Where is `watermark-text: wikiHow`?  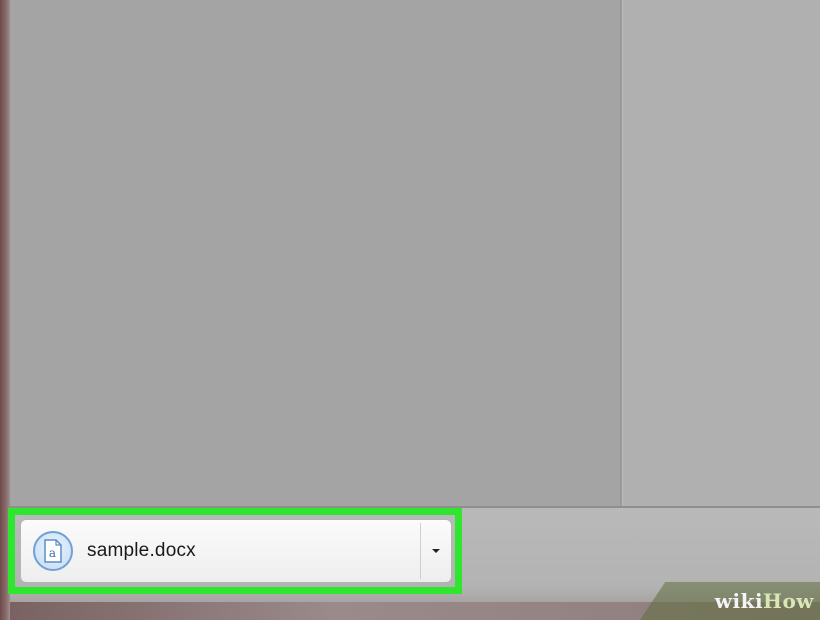
watermark-text: wikiHow is located at coordinates (764, 601).